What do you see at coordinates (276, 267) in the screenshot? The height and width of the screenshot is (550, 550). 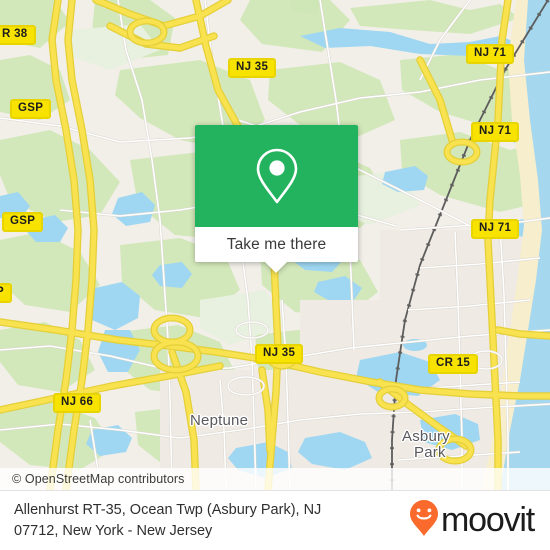 I see `popup-pointer-tail` at bounding box center [276, 267].